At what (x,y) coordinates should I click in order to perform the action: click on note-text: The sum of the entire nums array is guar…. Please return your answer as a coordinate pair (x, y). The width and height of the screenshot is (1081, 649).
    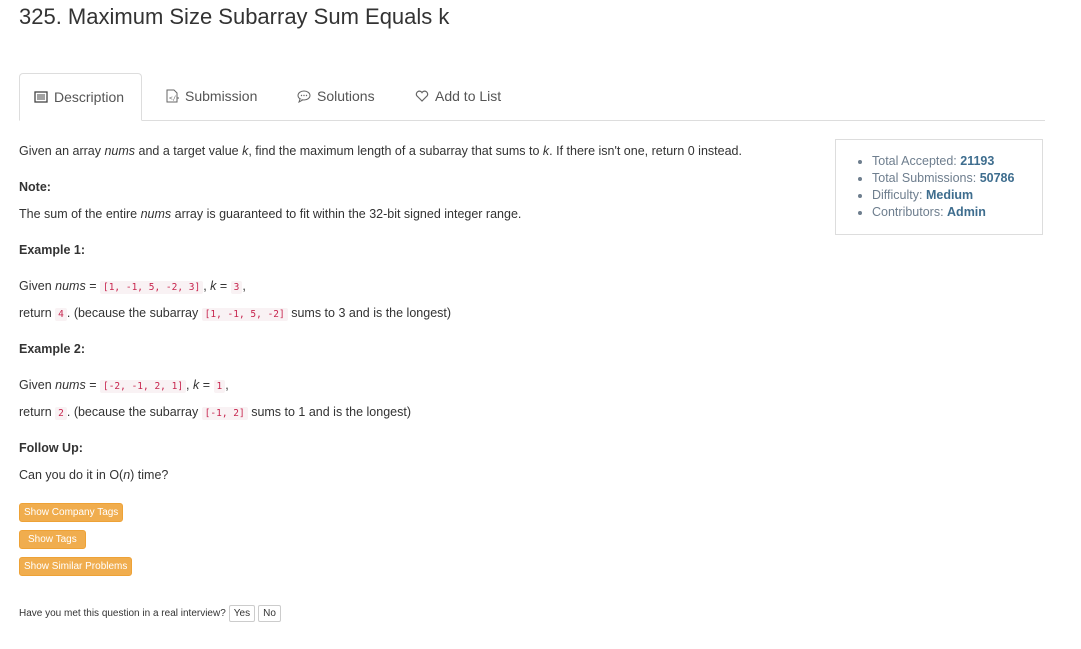
    Looking at the image, I should click on (270, 214).